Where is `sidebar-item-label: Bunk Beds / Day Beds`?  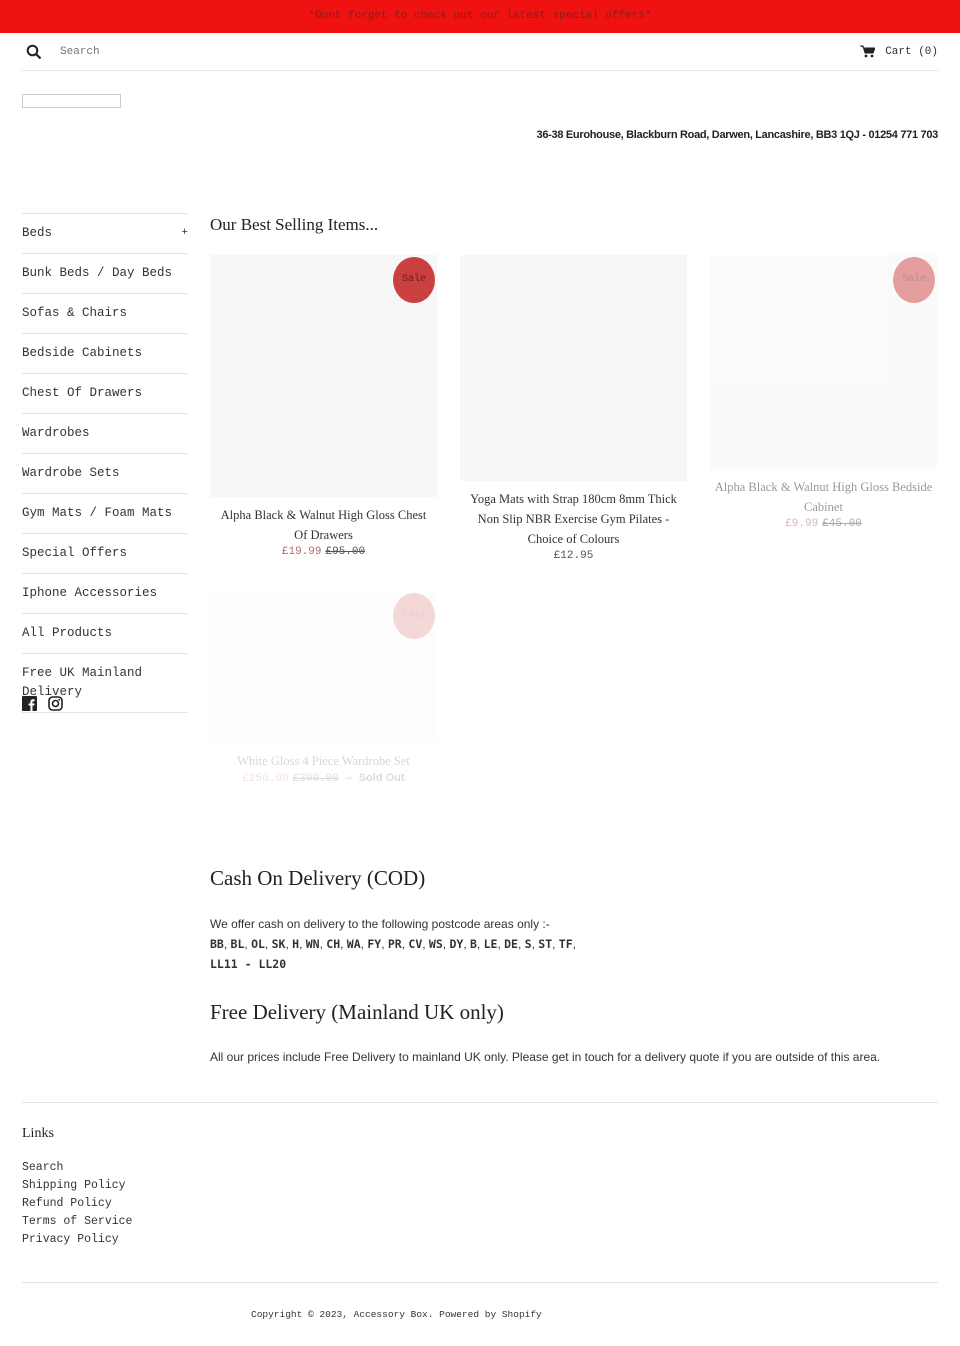
sidebar-item-label: Bunk Beds / Day Beds is located at coordinates (97, 273).